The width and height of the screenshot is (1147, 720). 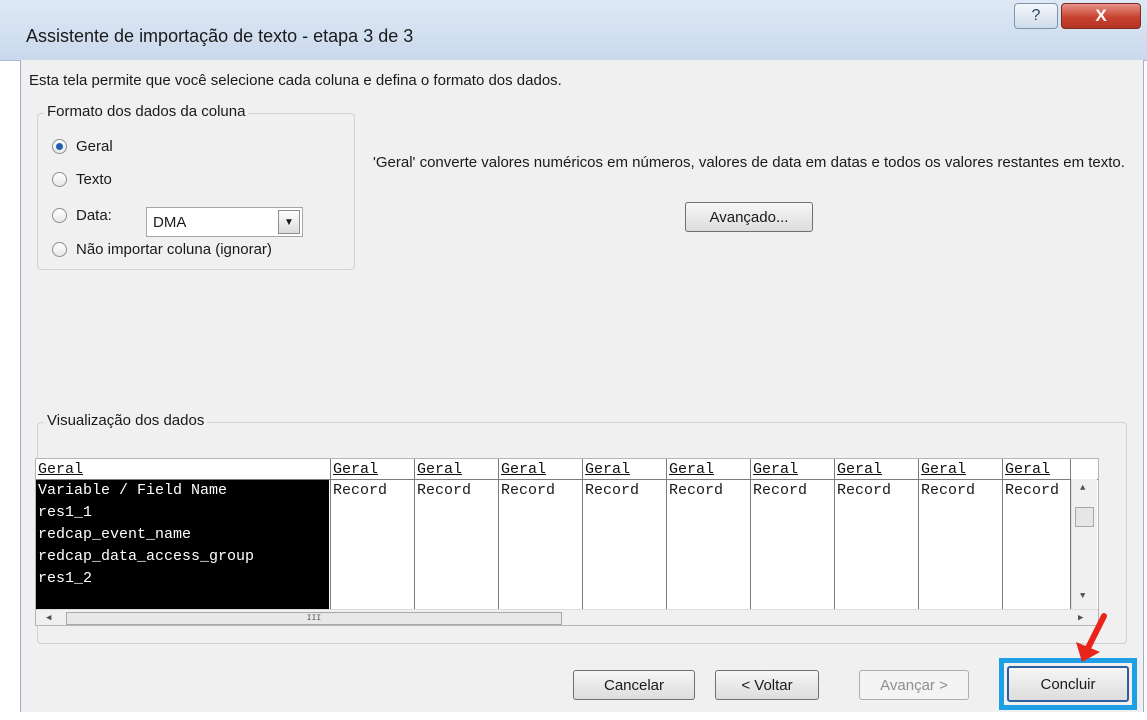 I want to click on scroll-grip-icon: III, so click(x=314, y=618).